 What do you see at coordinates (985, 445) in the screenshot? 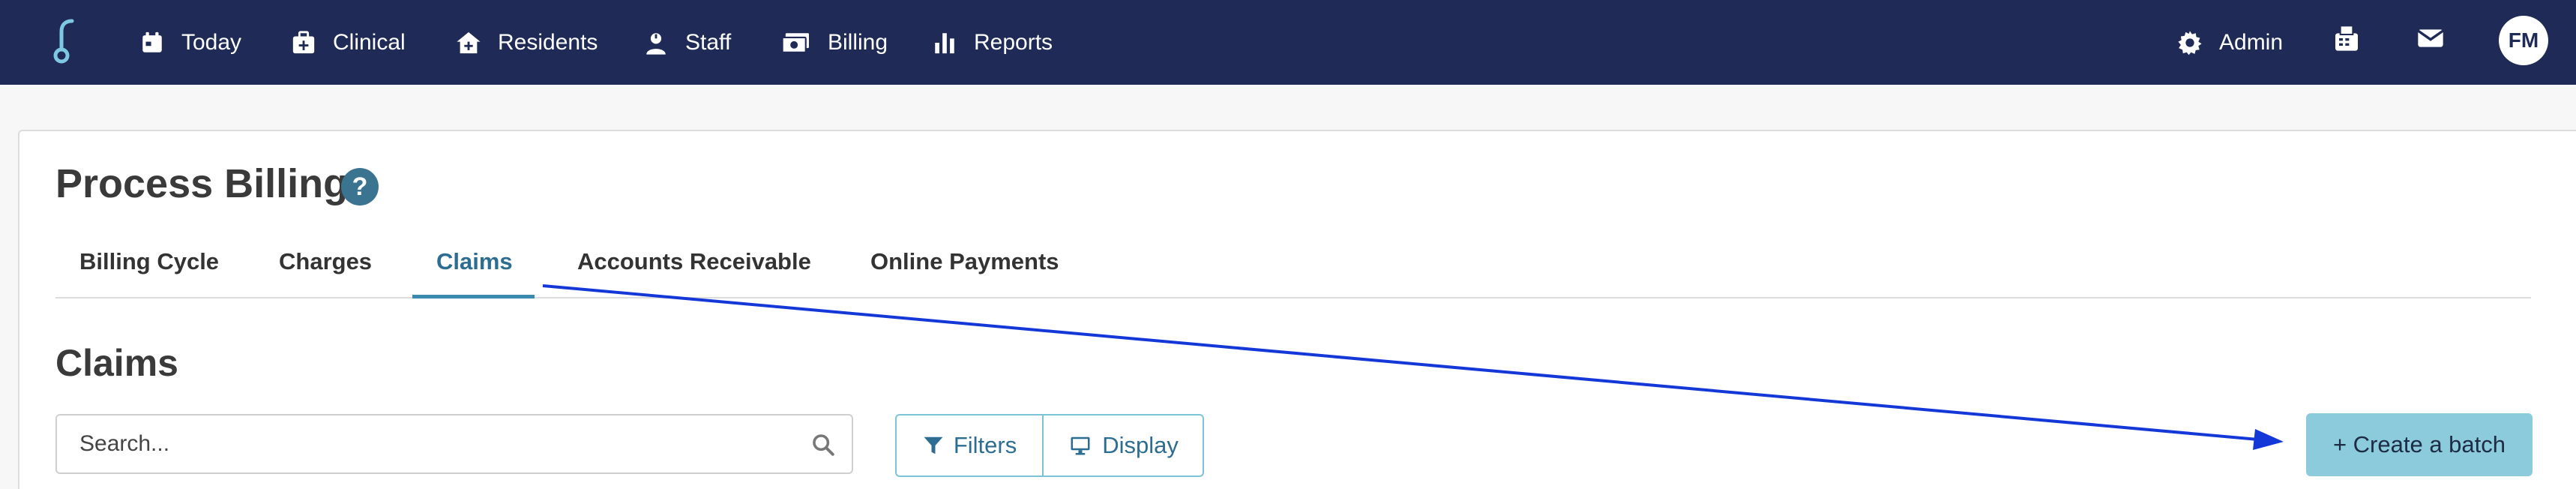
I see `filters-label: Filters` at bounding box center [985, 445].